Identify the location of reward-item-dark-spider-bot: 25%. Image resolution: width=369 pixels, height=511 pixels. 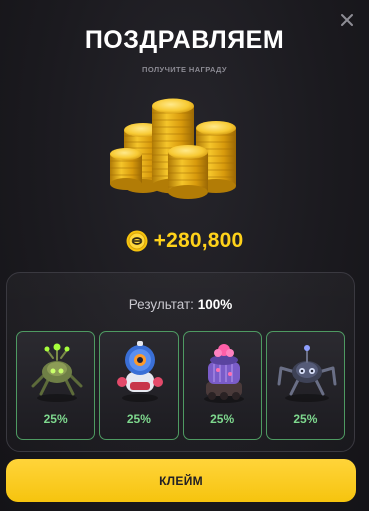
(305, 385).